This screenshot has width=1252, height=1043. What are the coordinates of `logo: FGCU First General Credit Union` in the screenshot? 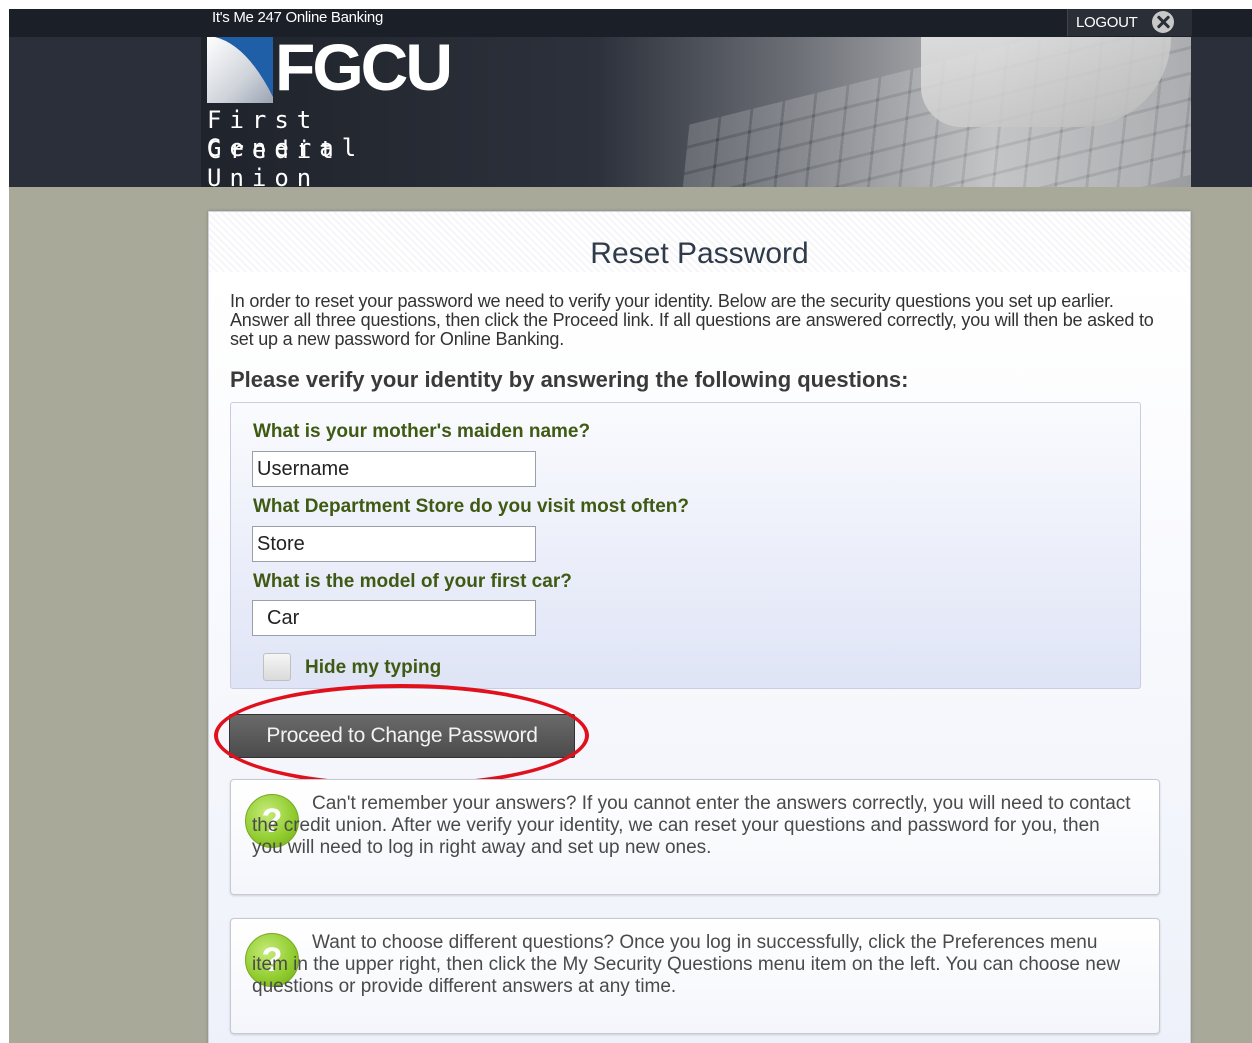 It's located at (337, 111).